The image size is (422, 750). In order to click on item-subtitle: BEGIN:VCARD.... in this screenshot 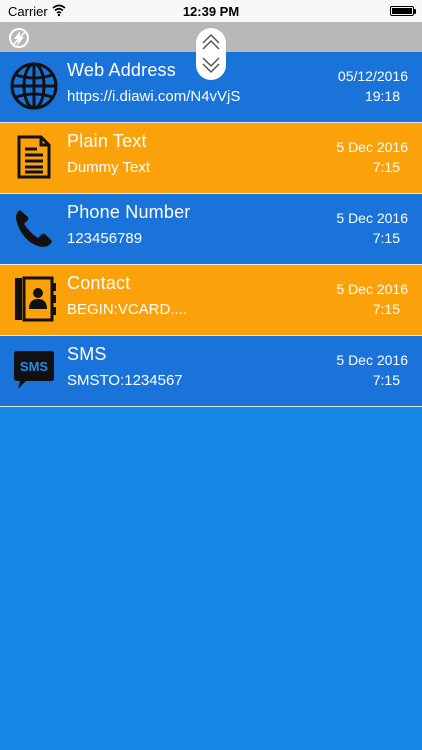, I will do `click(127, 309)`.